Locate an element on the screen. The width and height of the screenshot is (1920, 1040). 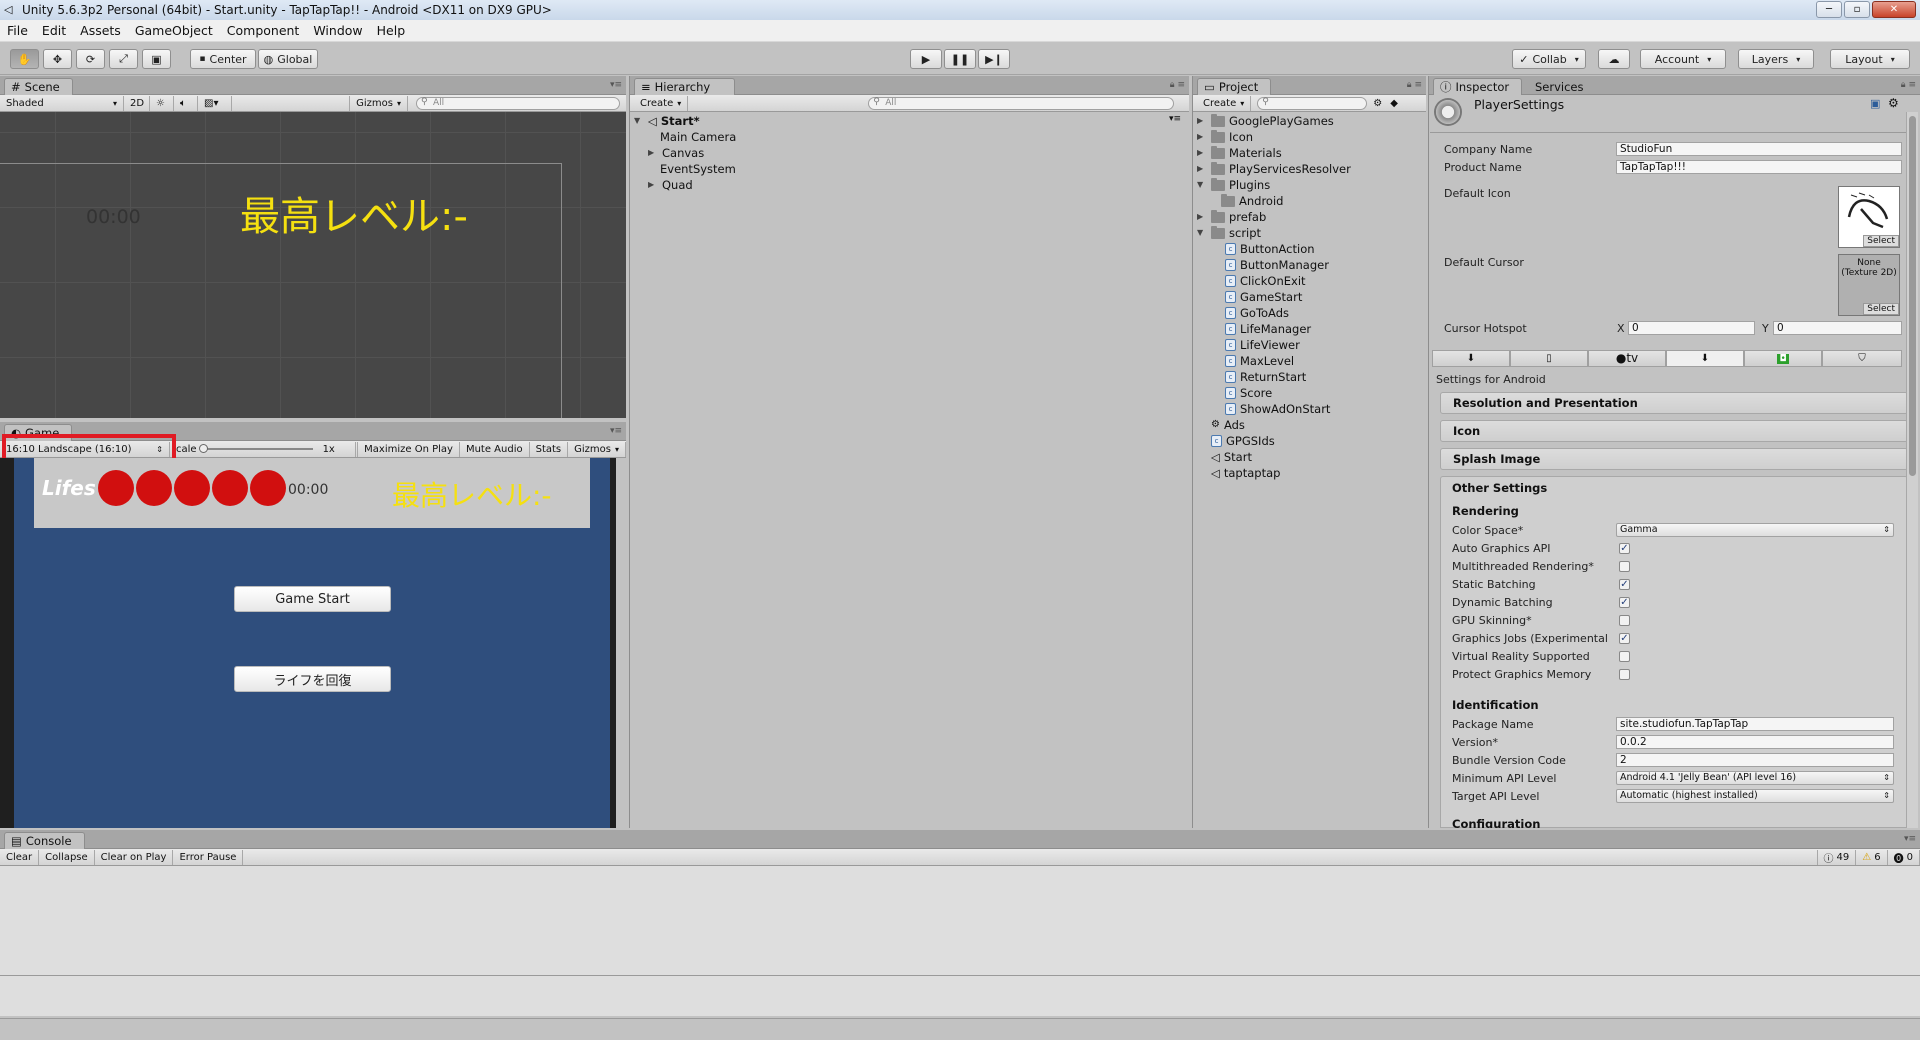
hand-tool-icon: ✋ is located at coordinates (24, 59).